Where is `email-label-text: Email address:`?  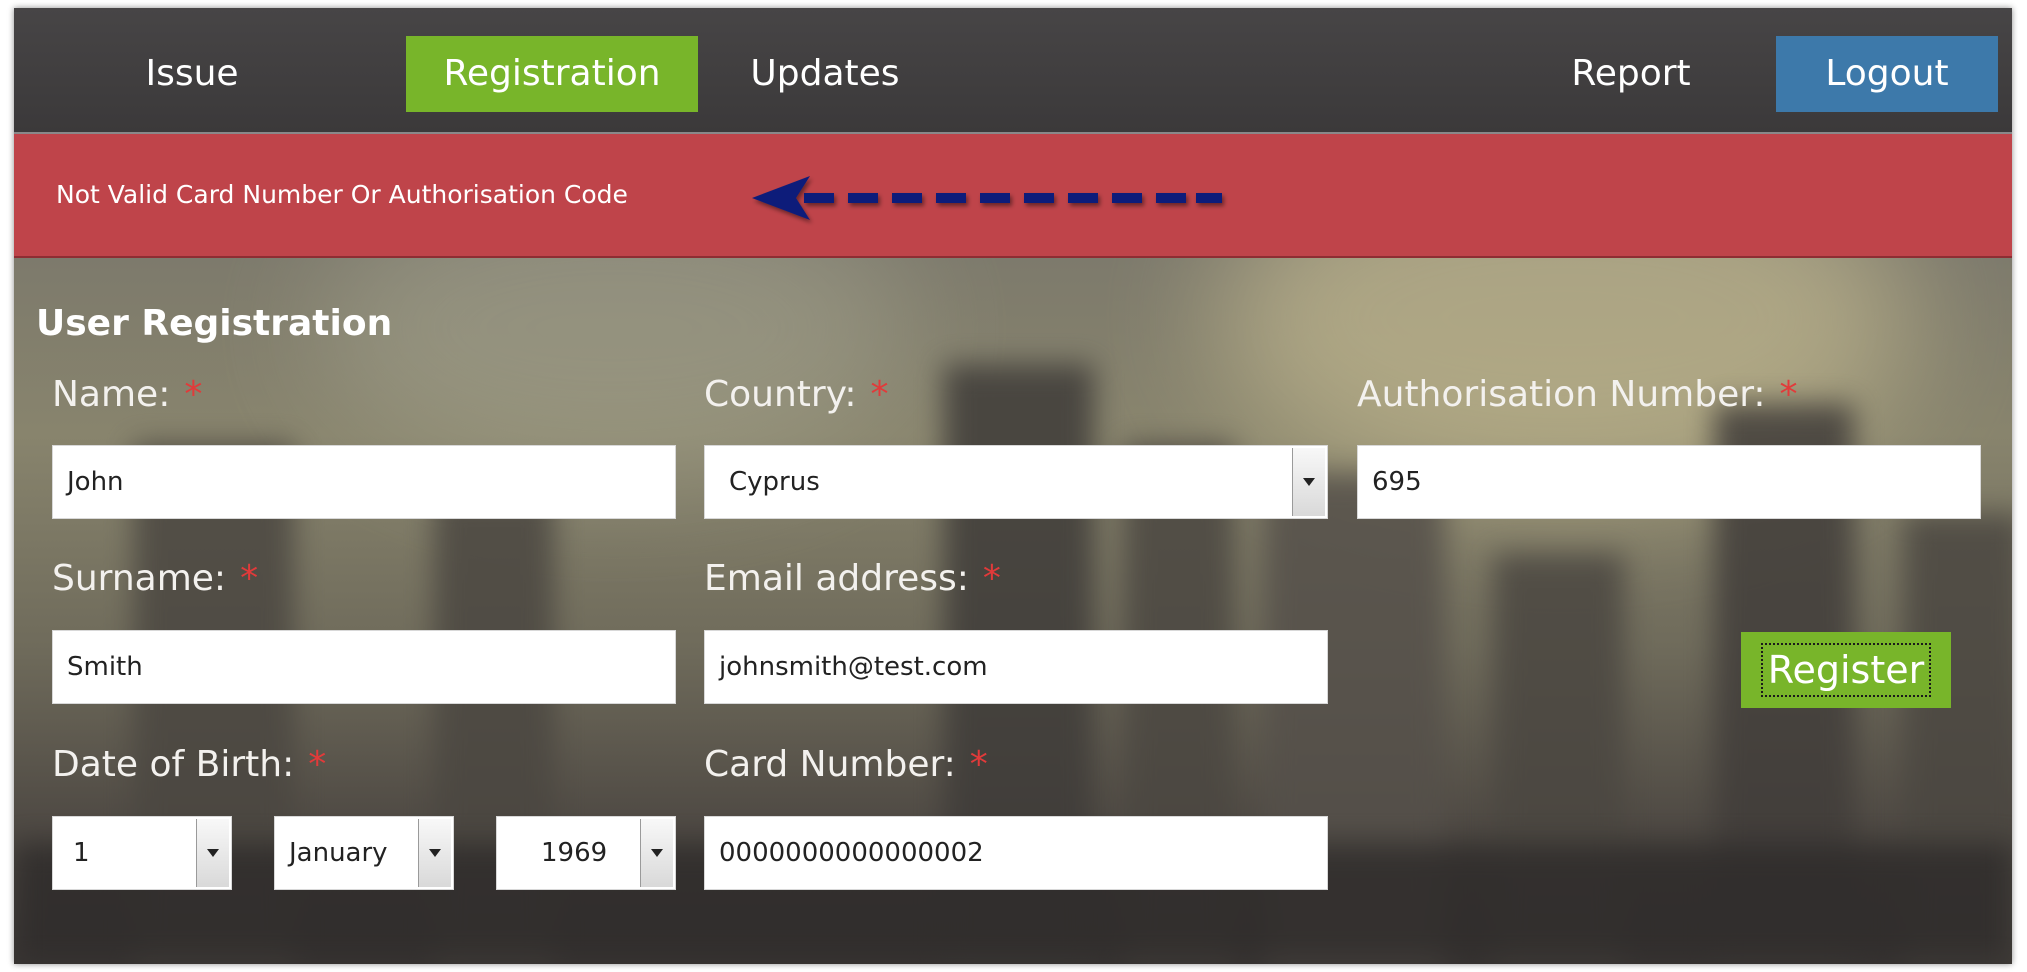
email-label-text: Email address: is located at coordinates (836, 578).